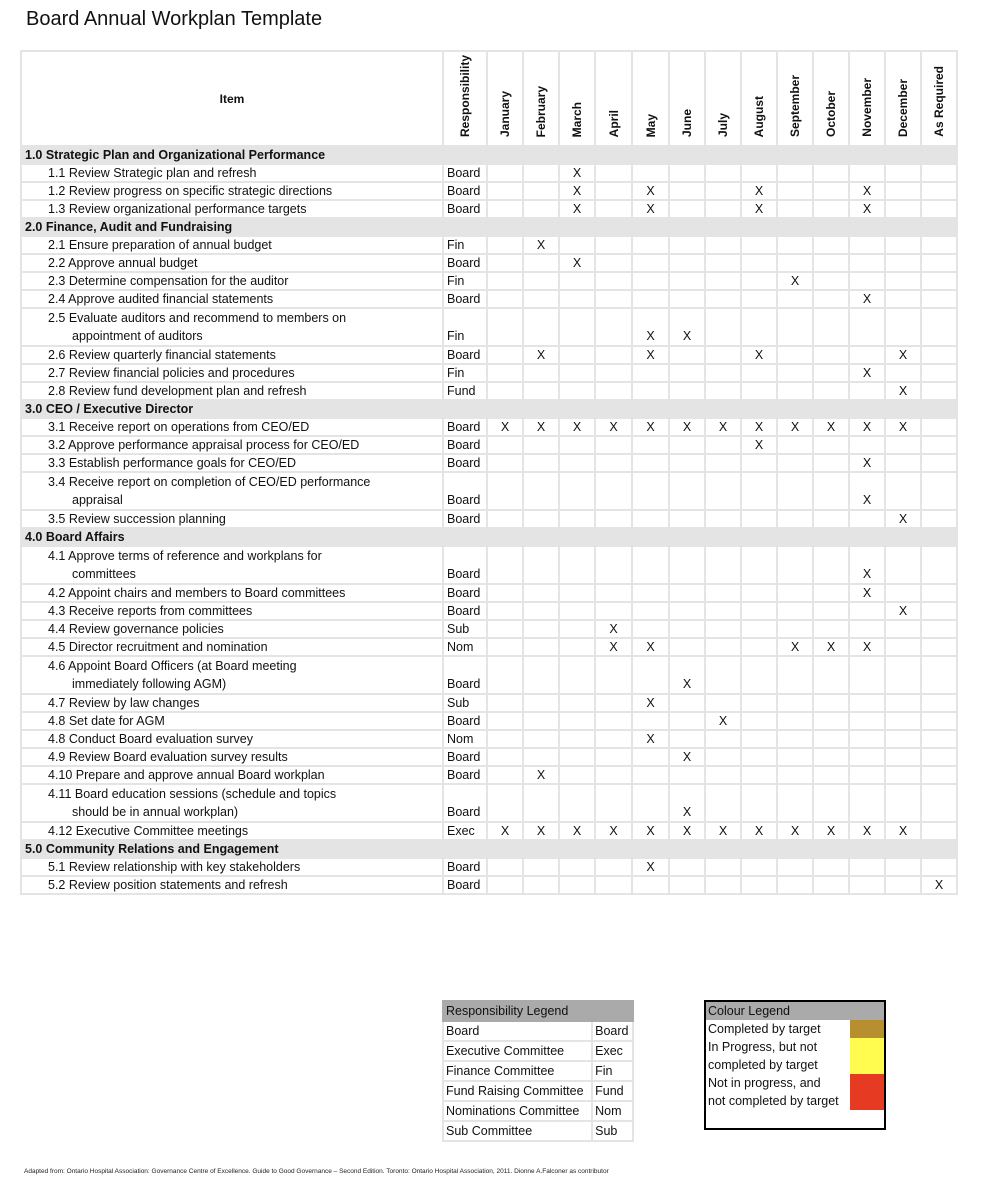 The image size is (992, 1192). Describe the element at coordinates (232, 611) in the screenshot. I see `item-cell: 4.3 Receive reports from committees` at that location.